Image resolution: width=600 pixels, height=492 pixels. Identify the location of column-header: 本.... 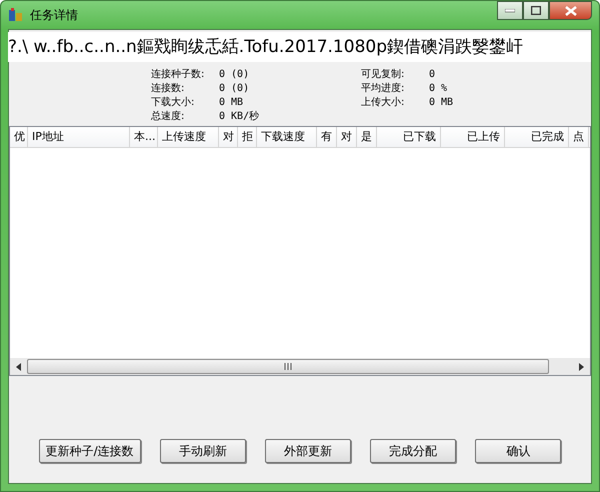
(144, 137).